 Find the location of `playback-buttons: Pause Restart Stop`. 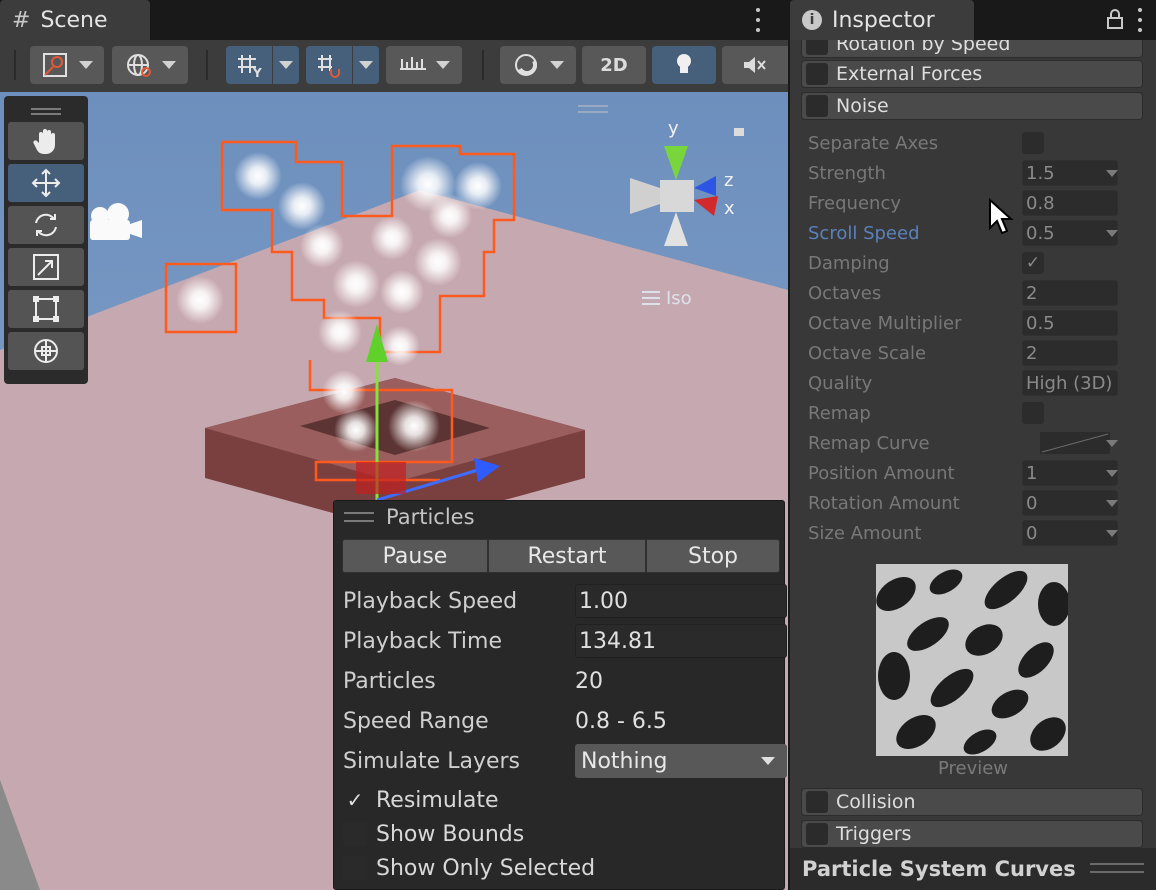

playback-buttons: Pause Restart Stop is located at coordinates (561, 556).